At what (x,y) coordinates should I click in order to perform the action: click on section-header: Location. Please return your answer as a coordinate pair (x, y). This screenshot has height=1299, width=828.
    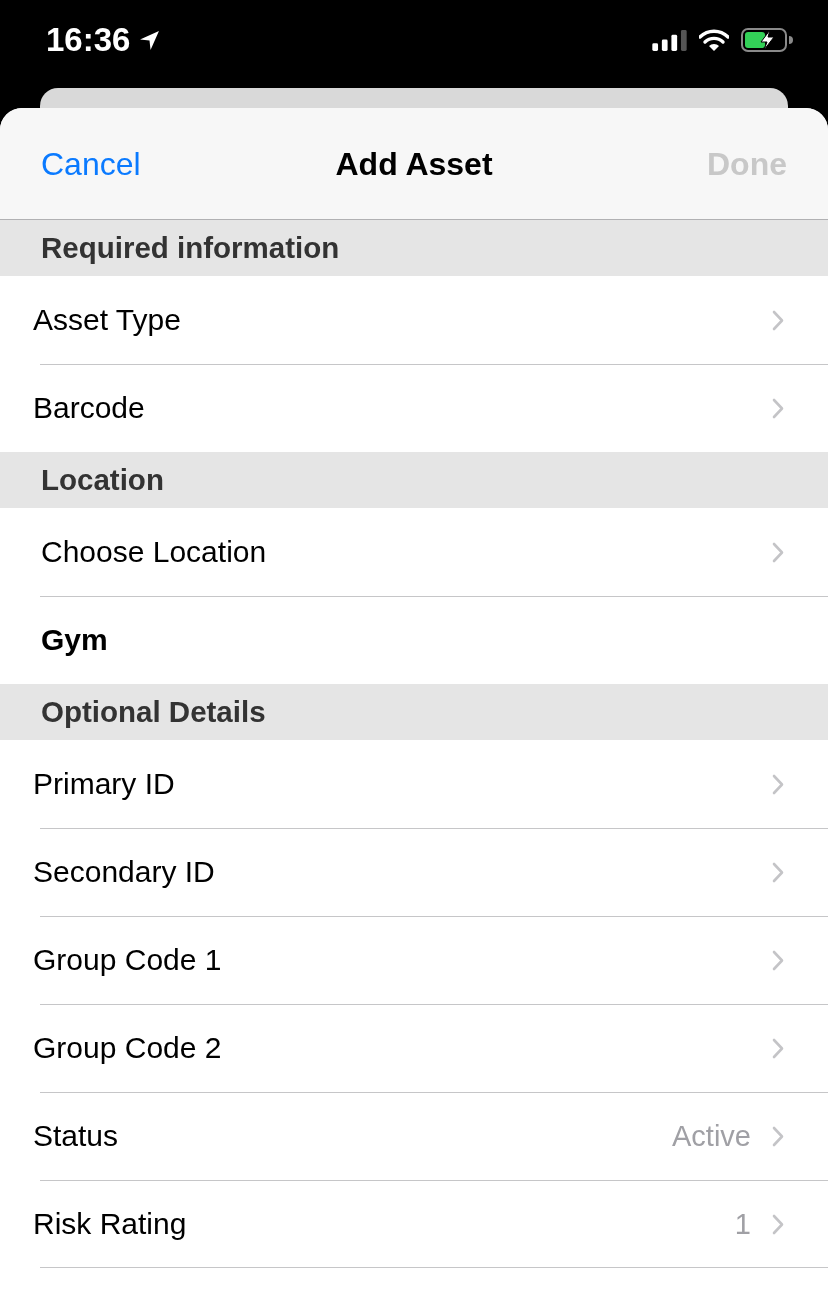
    Looking at the image, I should click on (414, 480).